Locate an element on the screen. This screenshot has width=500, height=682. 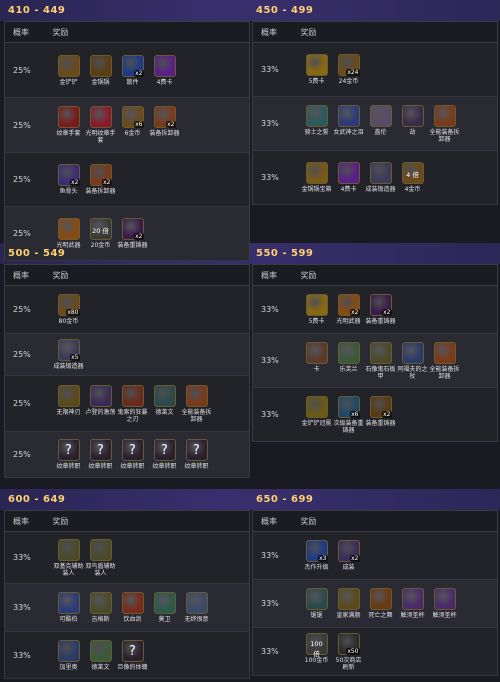
radiant-gloves-icon is located at coordinates (100, 117).